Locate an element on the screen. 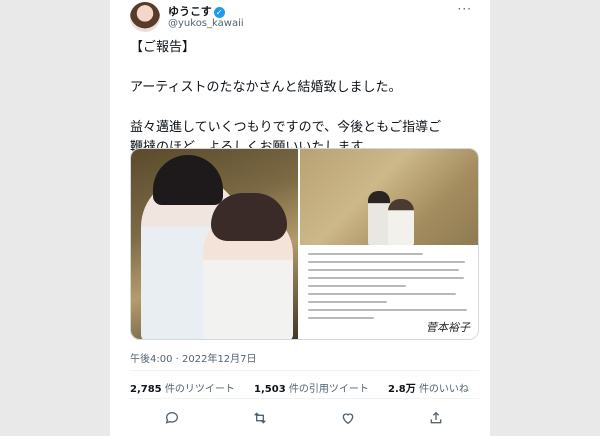  announcement-image: 菅本裕子 is located at coordinates (389, 244).